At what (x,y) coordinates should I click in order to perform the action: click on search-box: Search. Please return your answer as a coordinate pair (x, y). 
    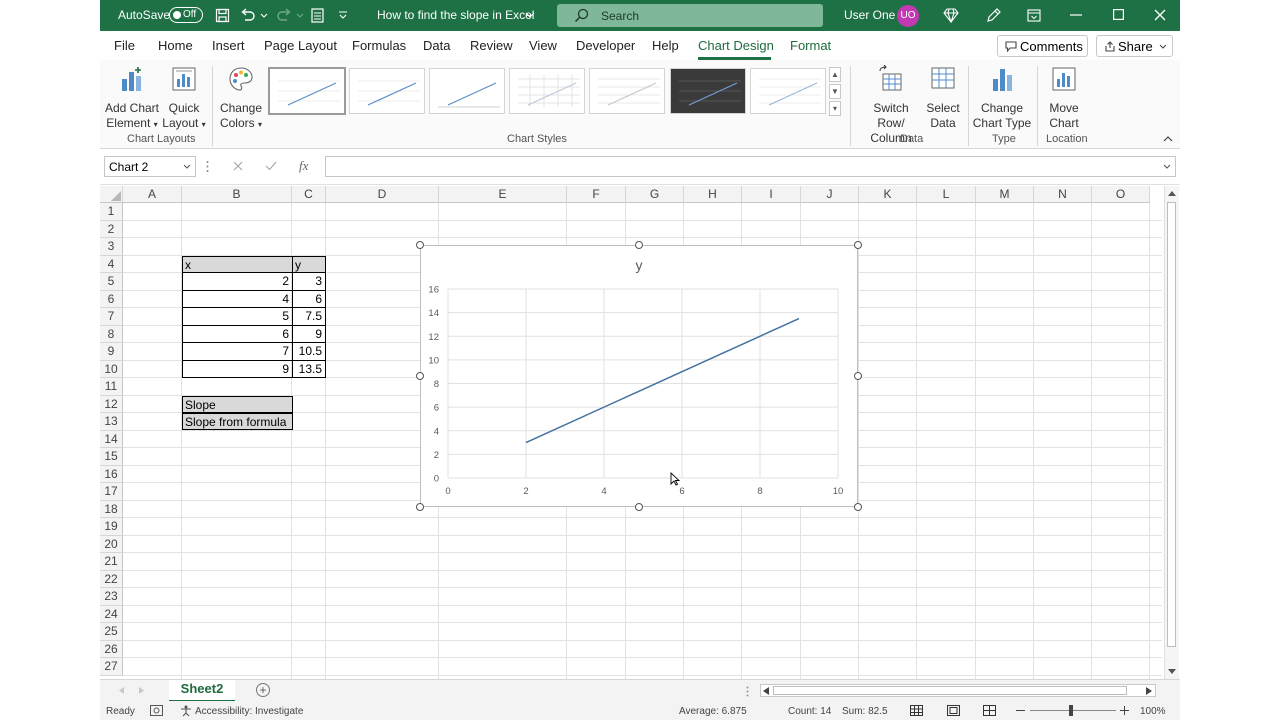
    Looking at the image, I should click on (690, 15).